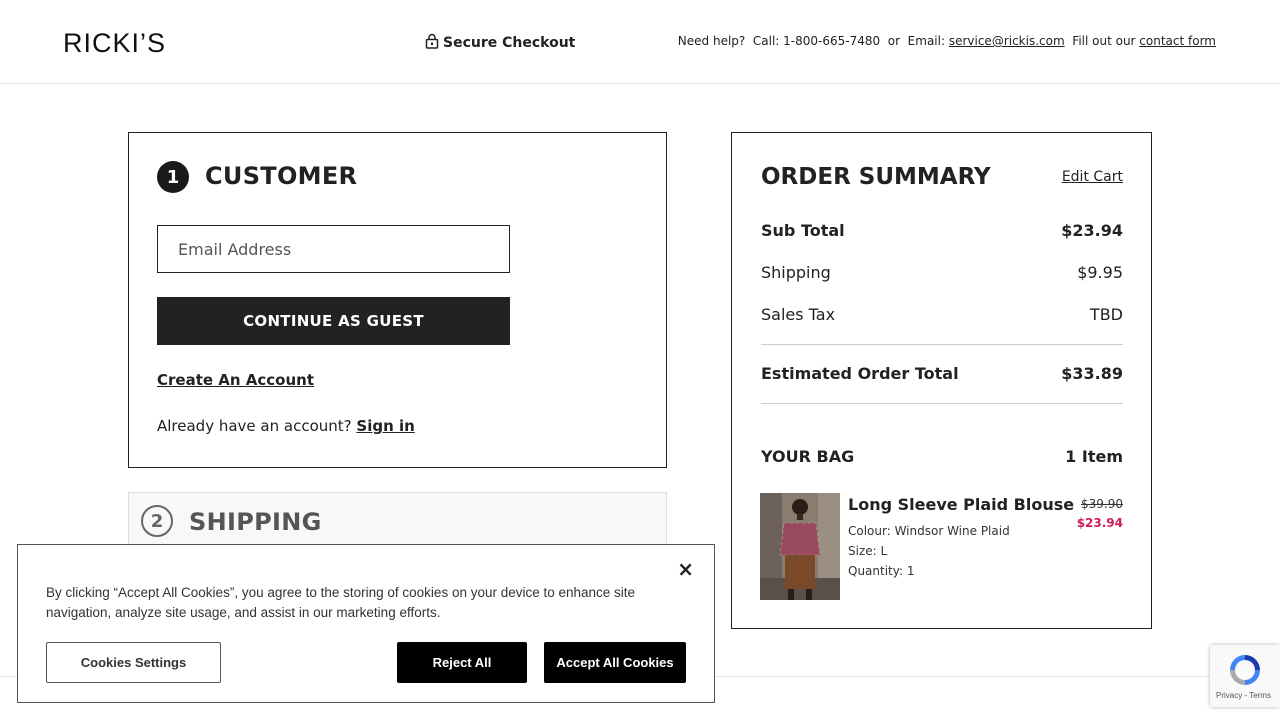 Image resolution: width=1280 pixels, height=720 pixels. What do you see at coordinates (1102, 504) in the screenshot?
I see `original-price: $39.90` at bounding box center [1102, 504].